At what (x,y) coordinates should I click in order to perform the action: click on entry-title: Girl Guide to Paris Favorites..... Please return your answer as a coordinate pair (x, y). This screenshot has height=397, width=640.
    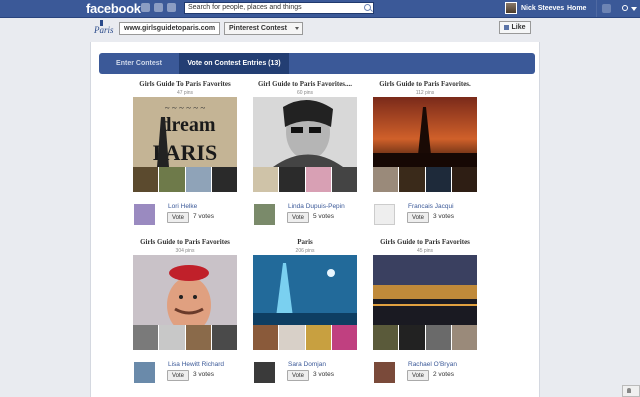
    Looking at the image, I should click on (305, 84).